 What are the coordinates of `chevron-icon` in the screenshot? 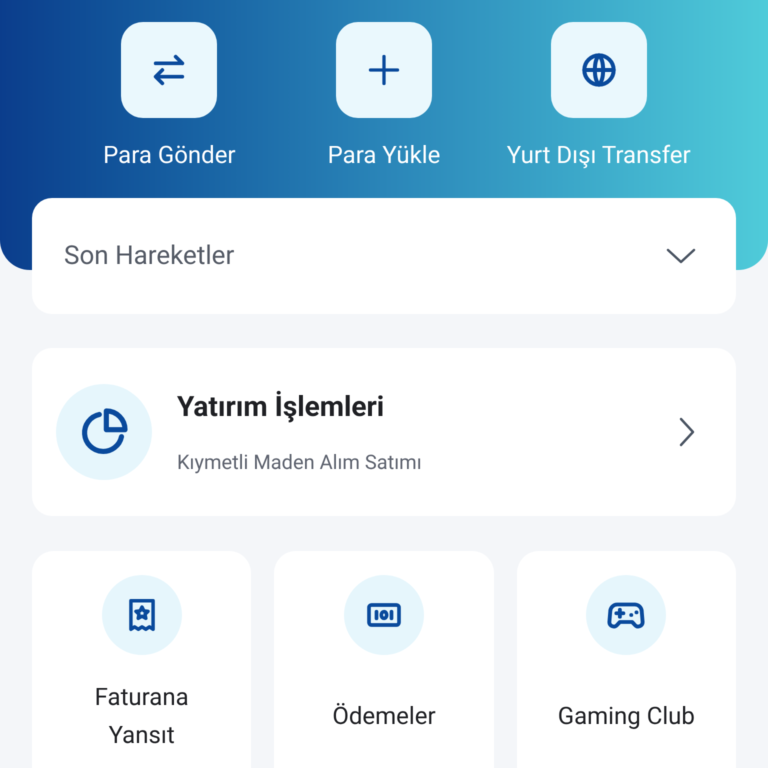 It's located at (681, 256).